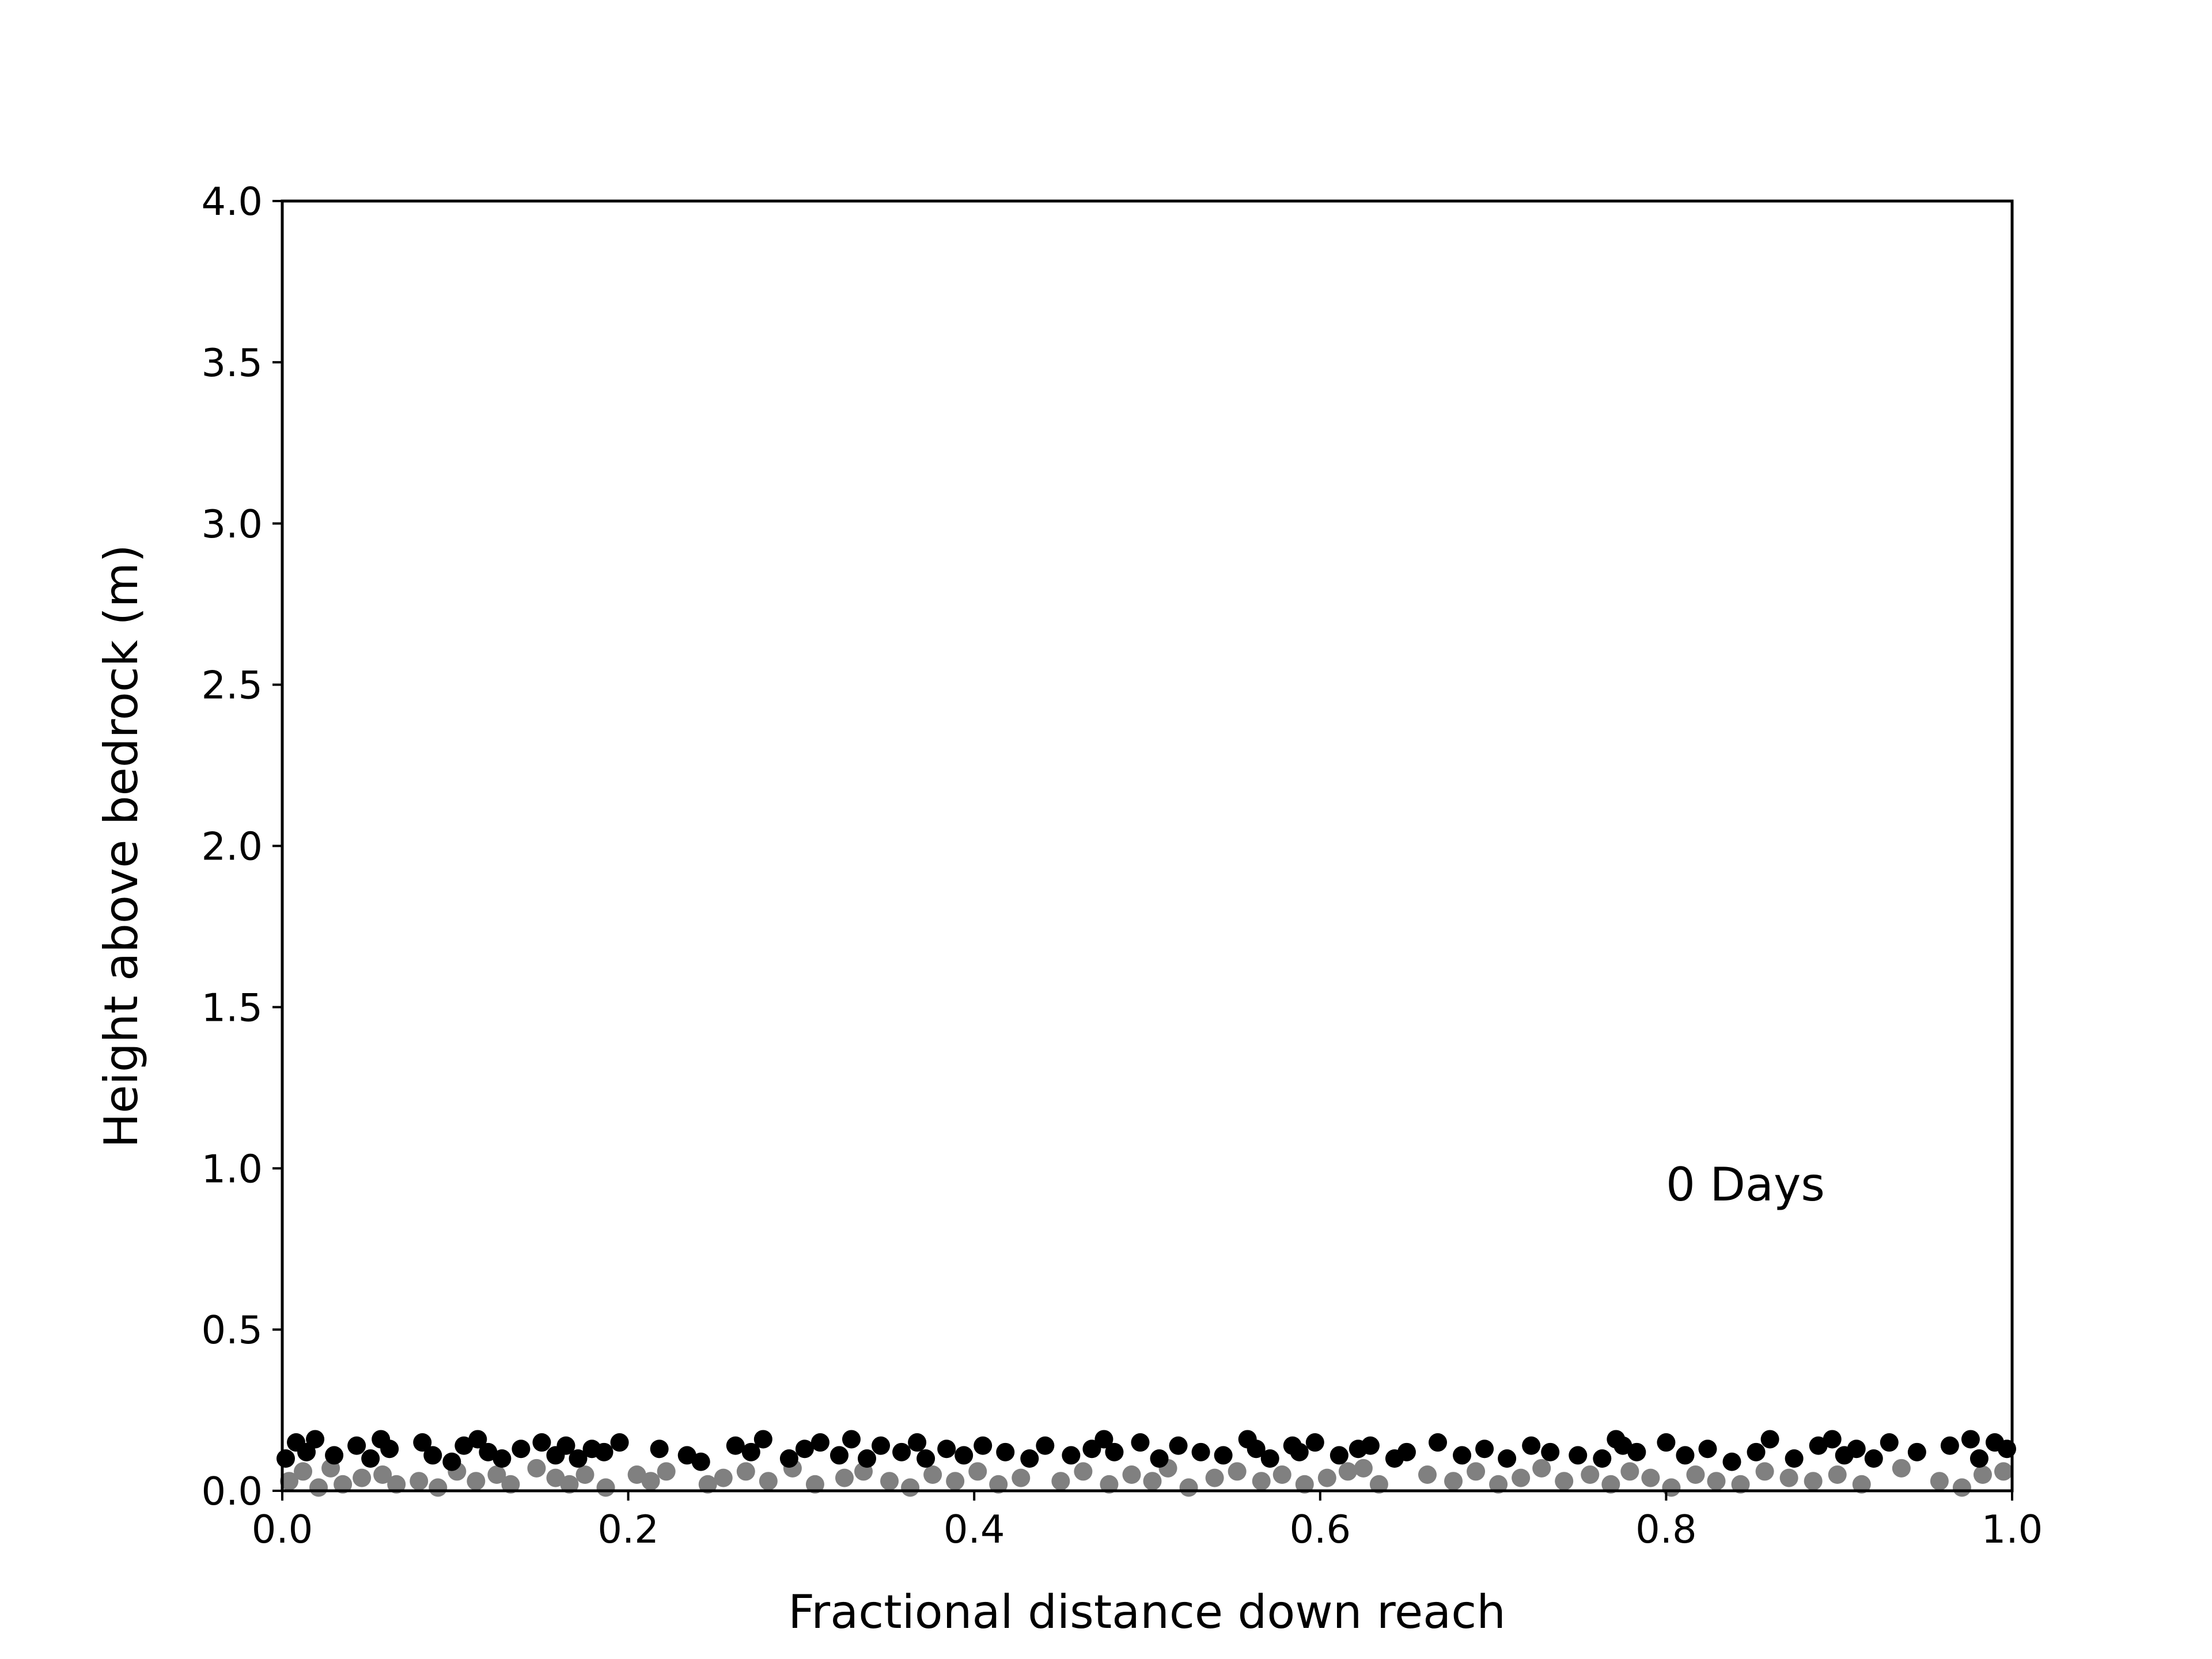 This screenshot has width=2212, height=1659. What do you see at coordinates (232, 846) in the screenshot?
I see `y-tick-label: 2.0` at bounding box center [232, 846].